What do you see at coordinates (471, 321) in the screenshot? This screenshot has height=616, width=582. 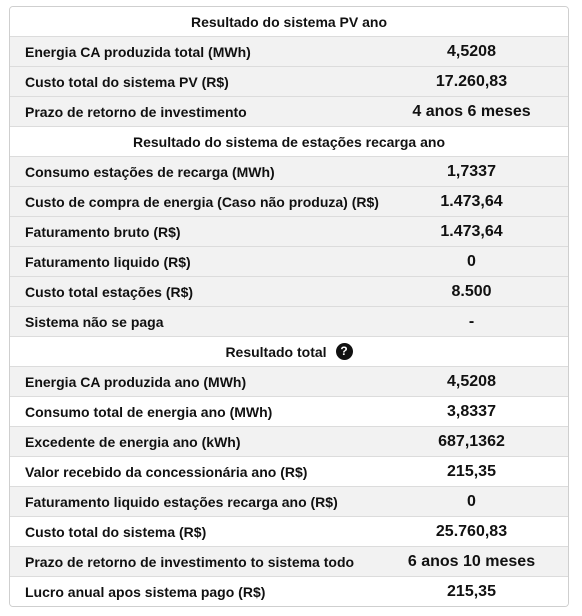 I see `row-value: -` at bounding box center [471, 321].